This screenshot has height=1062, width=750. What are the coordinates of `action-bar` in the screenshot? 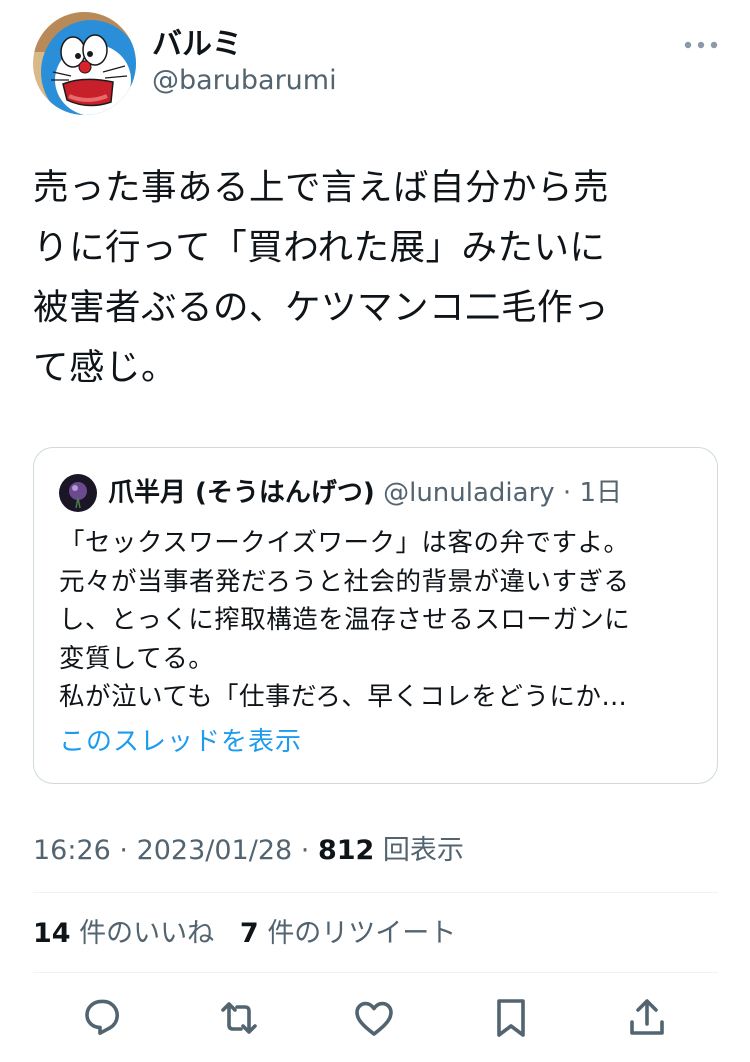 It's located at (375, 1018).